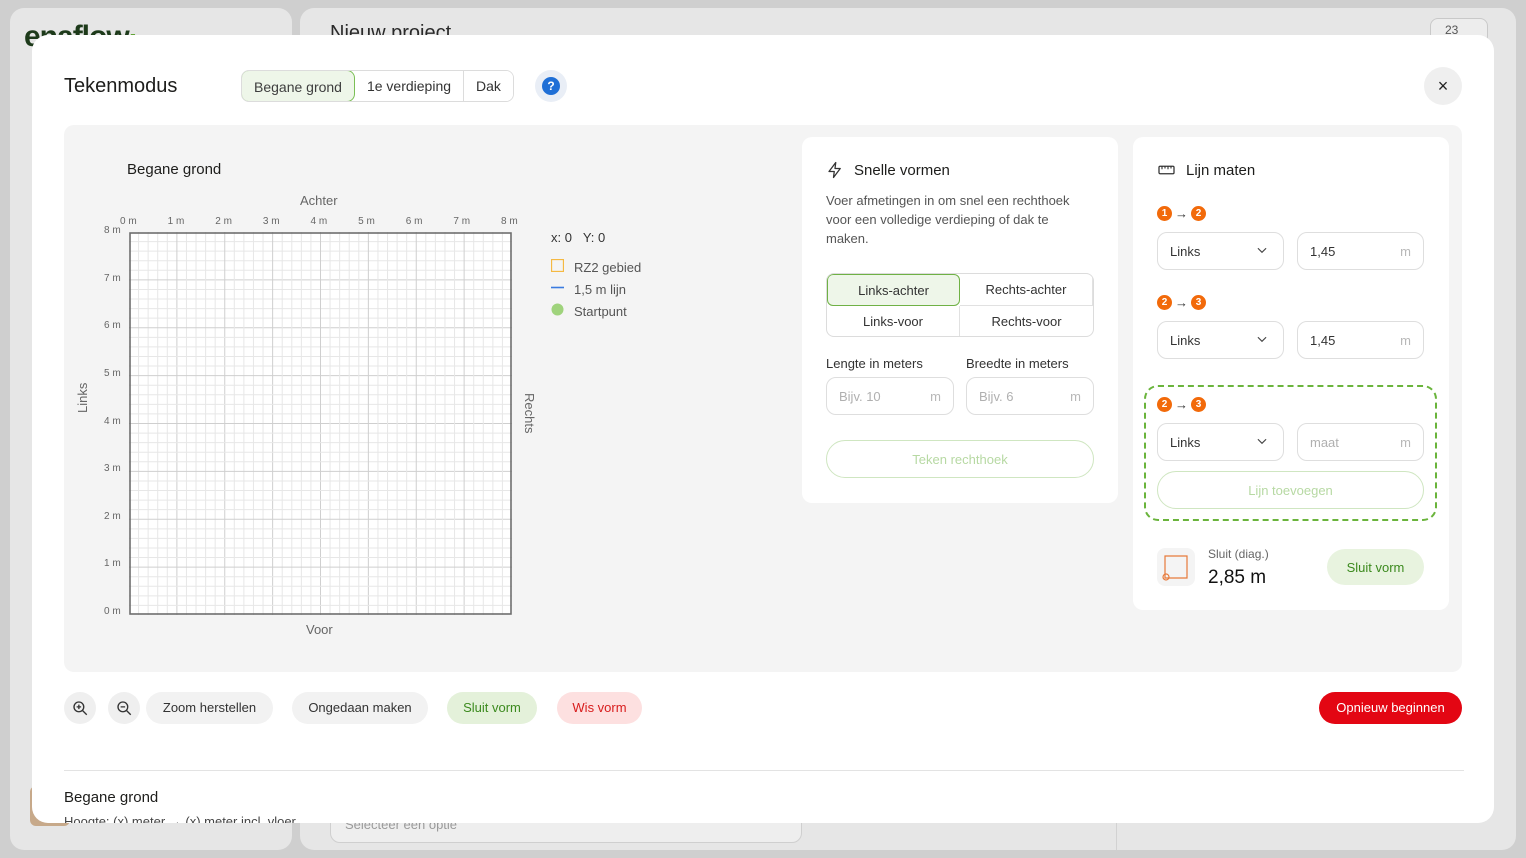 The image size is (1526, 858). What do you see at coordinates (874, 363) in the screenshot?
I see `length-label: Lengte in meters` at bounding box center [874, 363].